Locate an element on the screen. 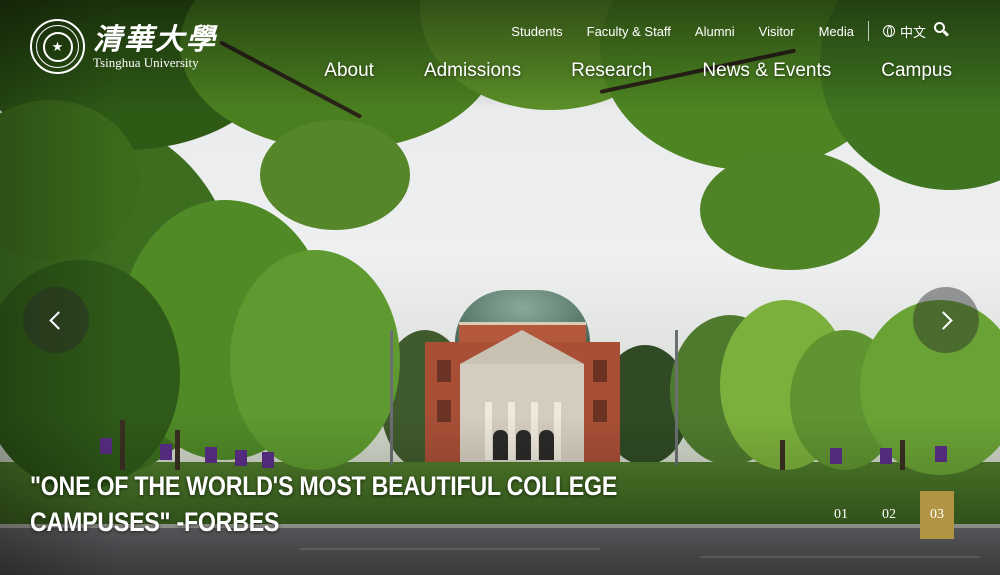 The width and height of the screenshot is (1000, 575). university-logo: ★ 清華大學 Tsinghua University is located at coordinates (123, 46).